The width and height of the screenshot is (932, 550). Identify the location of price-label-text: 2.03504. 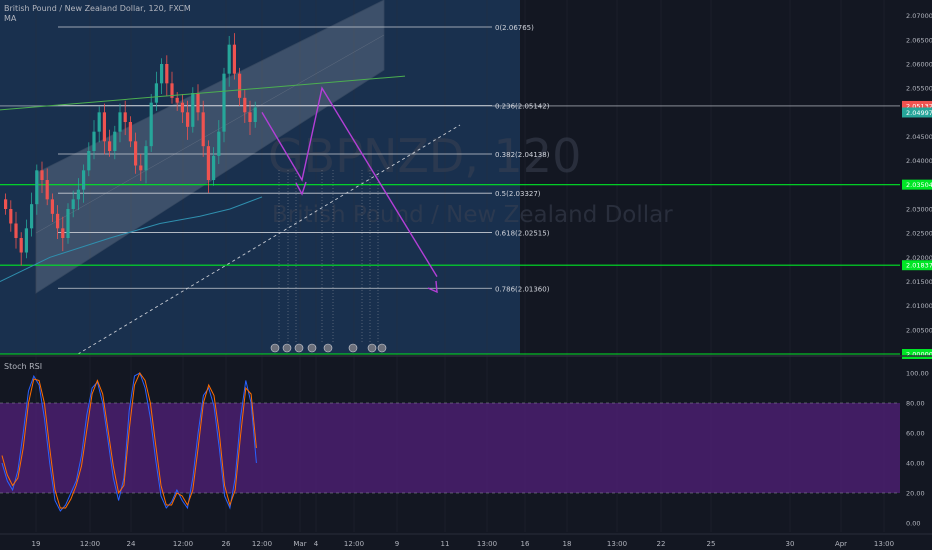
(919, 185).